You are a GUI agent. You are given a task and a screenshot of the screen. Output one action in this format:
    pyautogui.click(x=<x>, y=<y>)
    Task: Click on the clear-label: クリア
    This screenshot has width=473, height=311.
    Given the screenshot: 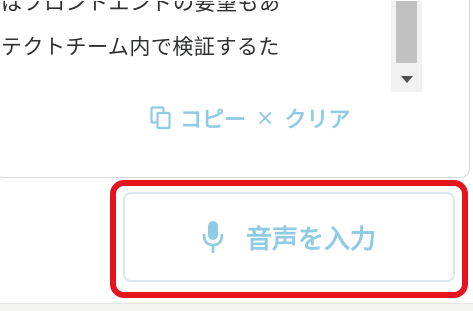 What is the action you would take?
    pyautogui.click(x=317, y=120)
    